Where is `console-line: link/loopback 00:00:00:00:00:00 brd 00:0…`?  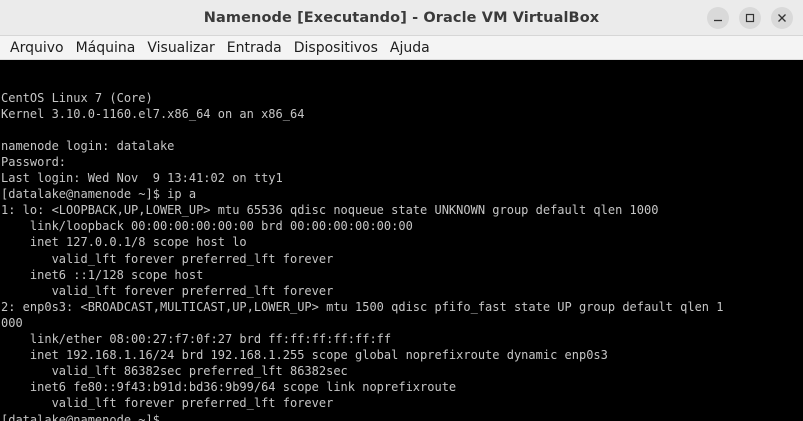
console-line: link/loopback 00:00:00:00:00:00 brd 00:0… is located at coordinates (207, 226).